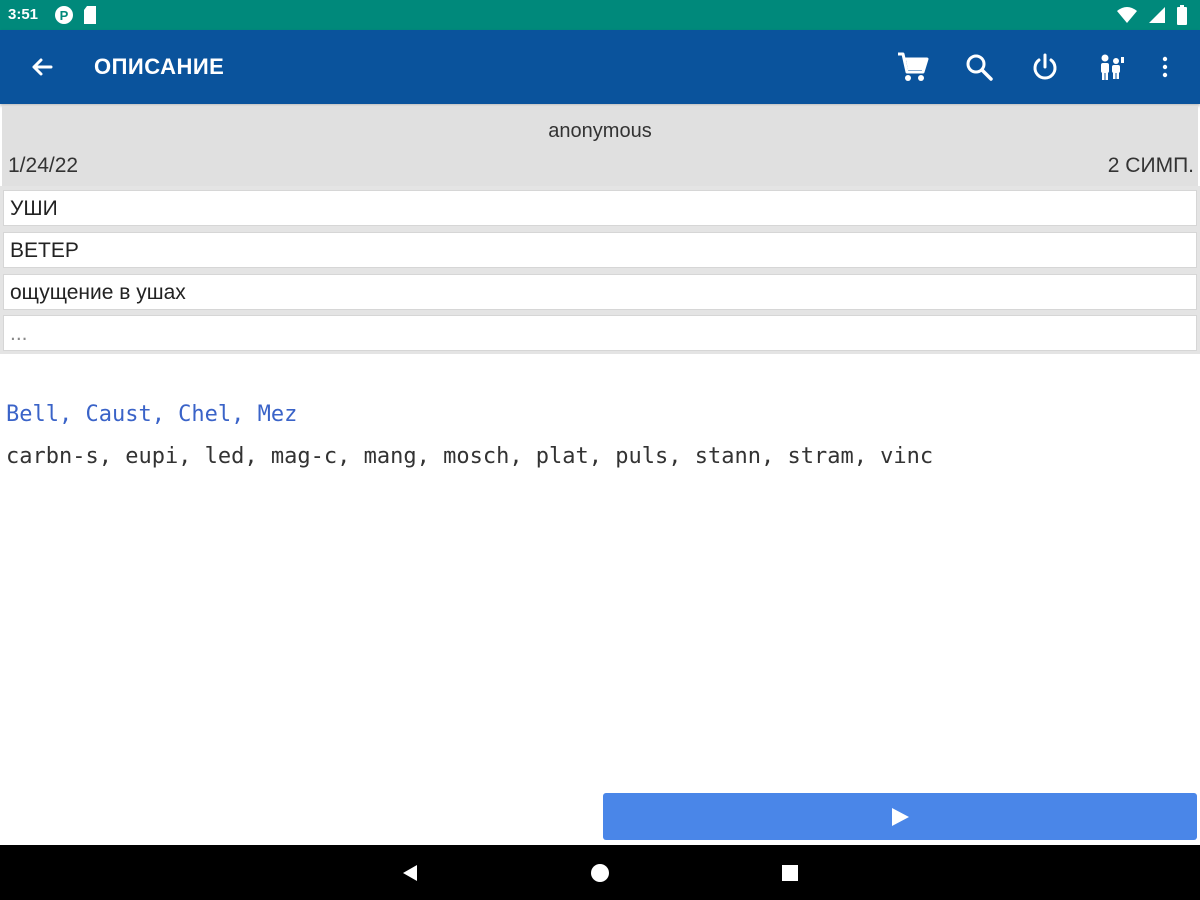 The height and width of the screenshot is (900, 1200). I want to click on power-button, so click(1045, 67).